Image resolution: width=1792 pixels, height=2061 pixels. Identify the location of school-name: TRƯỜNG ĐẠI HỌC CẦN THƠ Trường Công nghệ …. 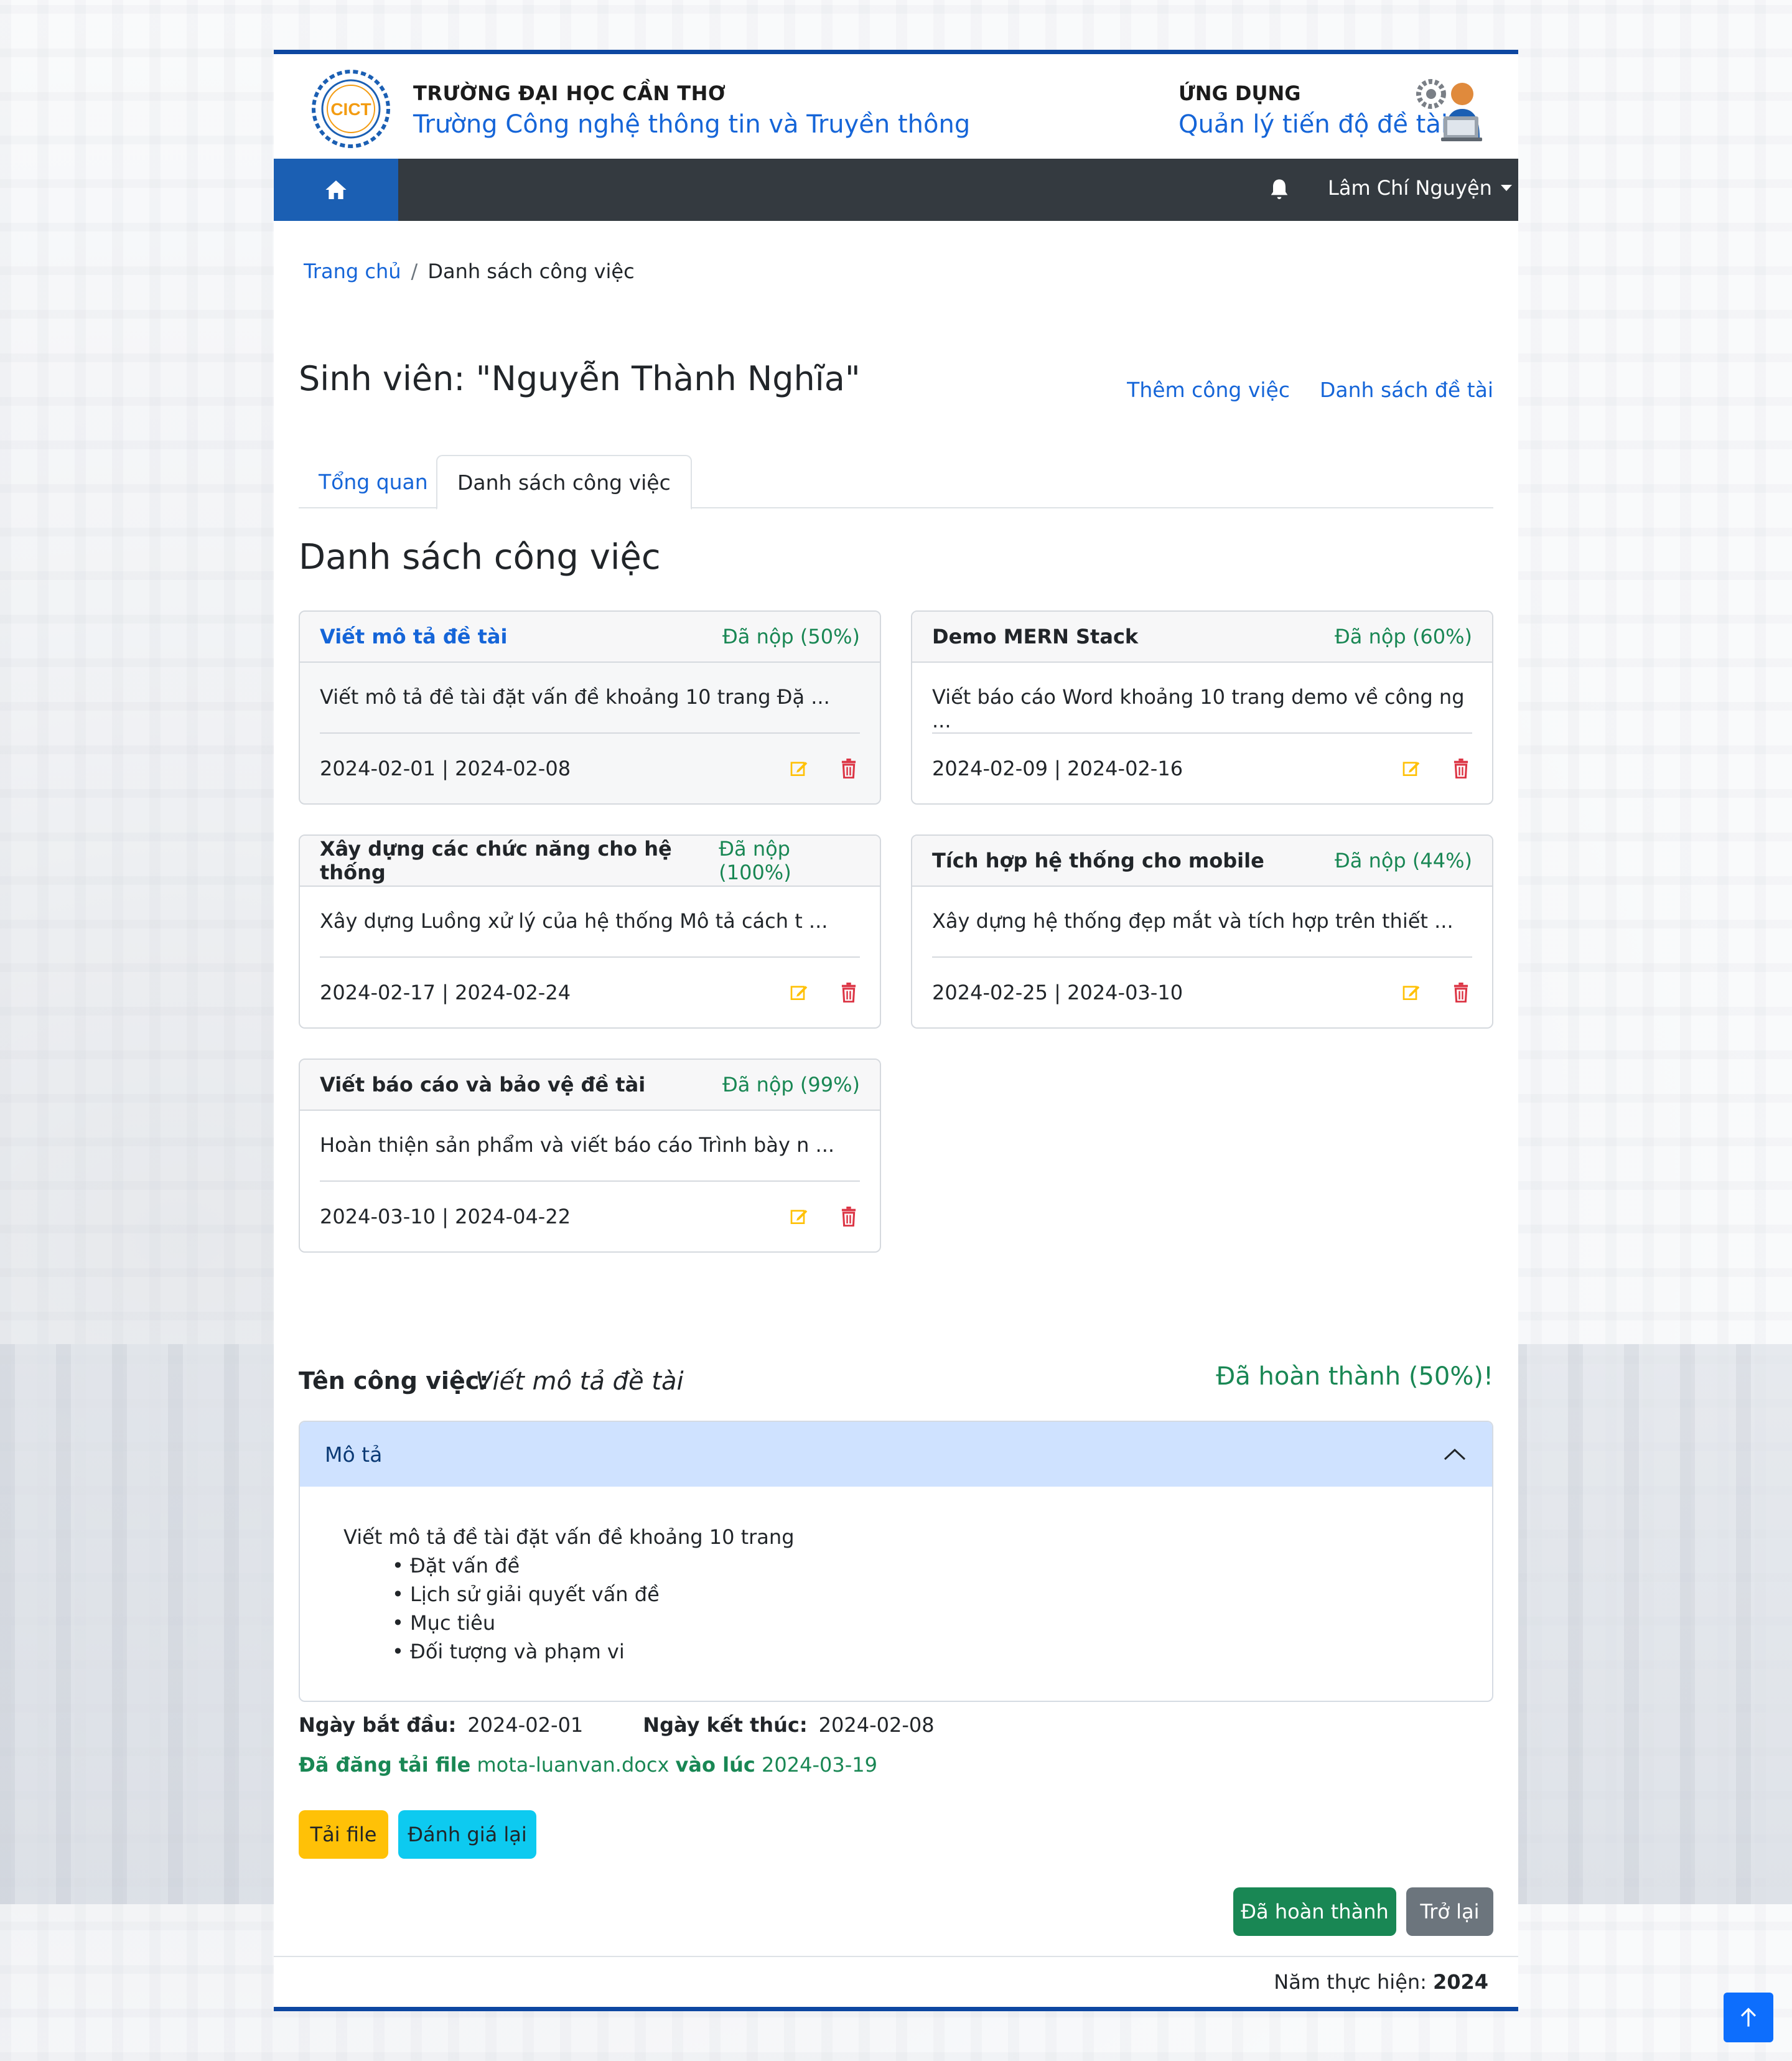
(691, 111).